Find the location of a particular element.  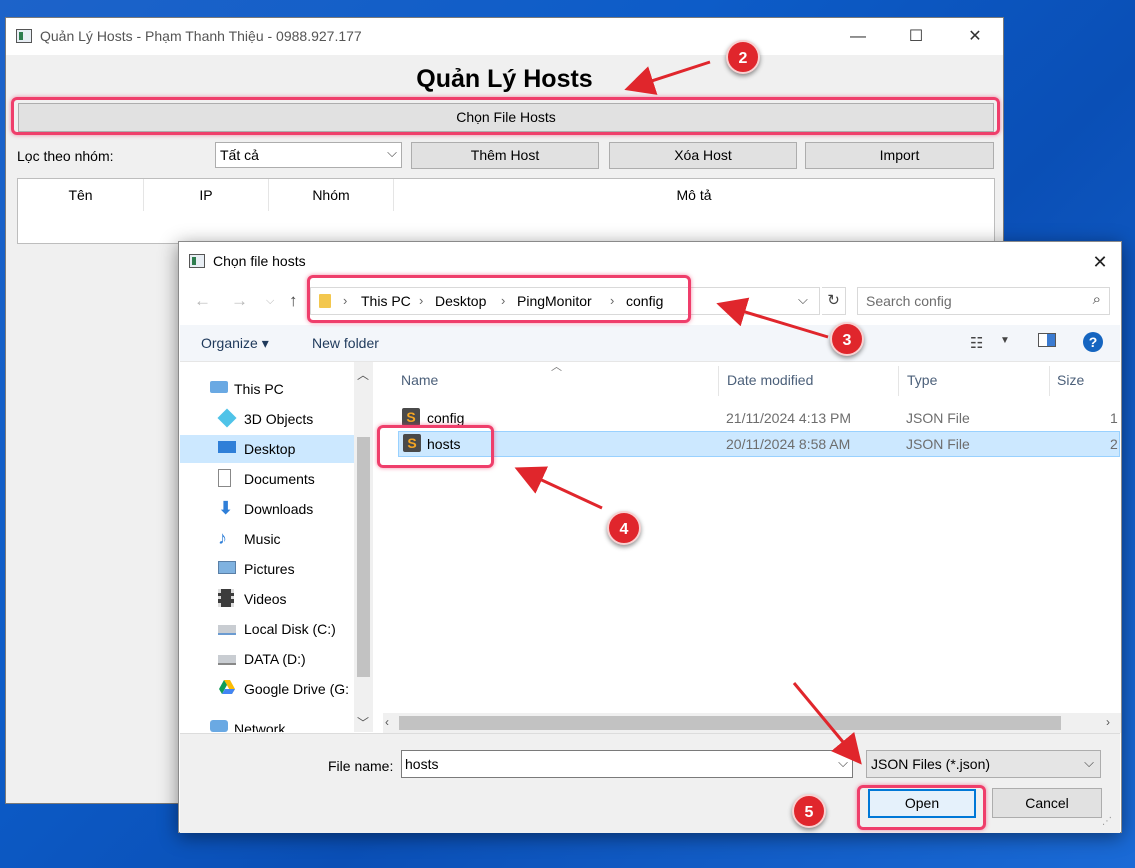

step-badge-2: 2 is located at coordinates (743, 57).